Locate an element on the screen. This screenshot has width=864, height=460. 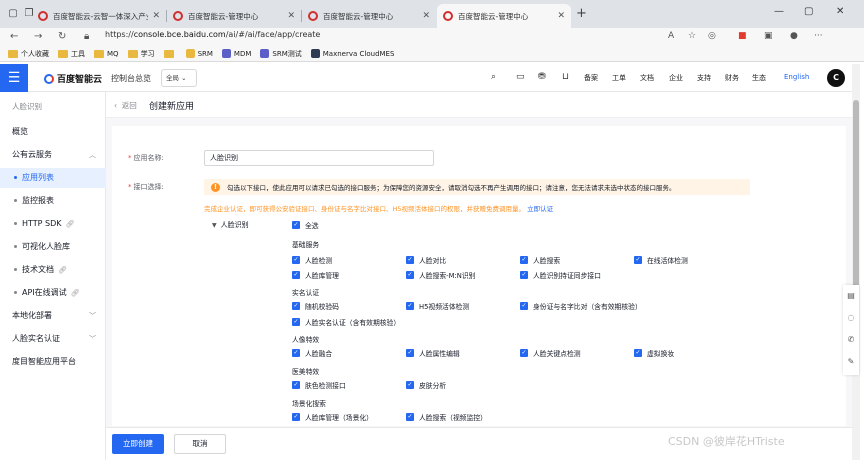
region-select: 全局 ⌄ is located at coordinates (179, 78).